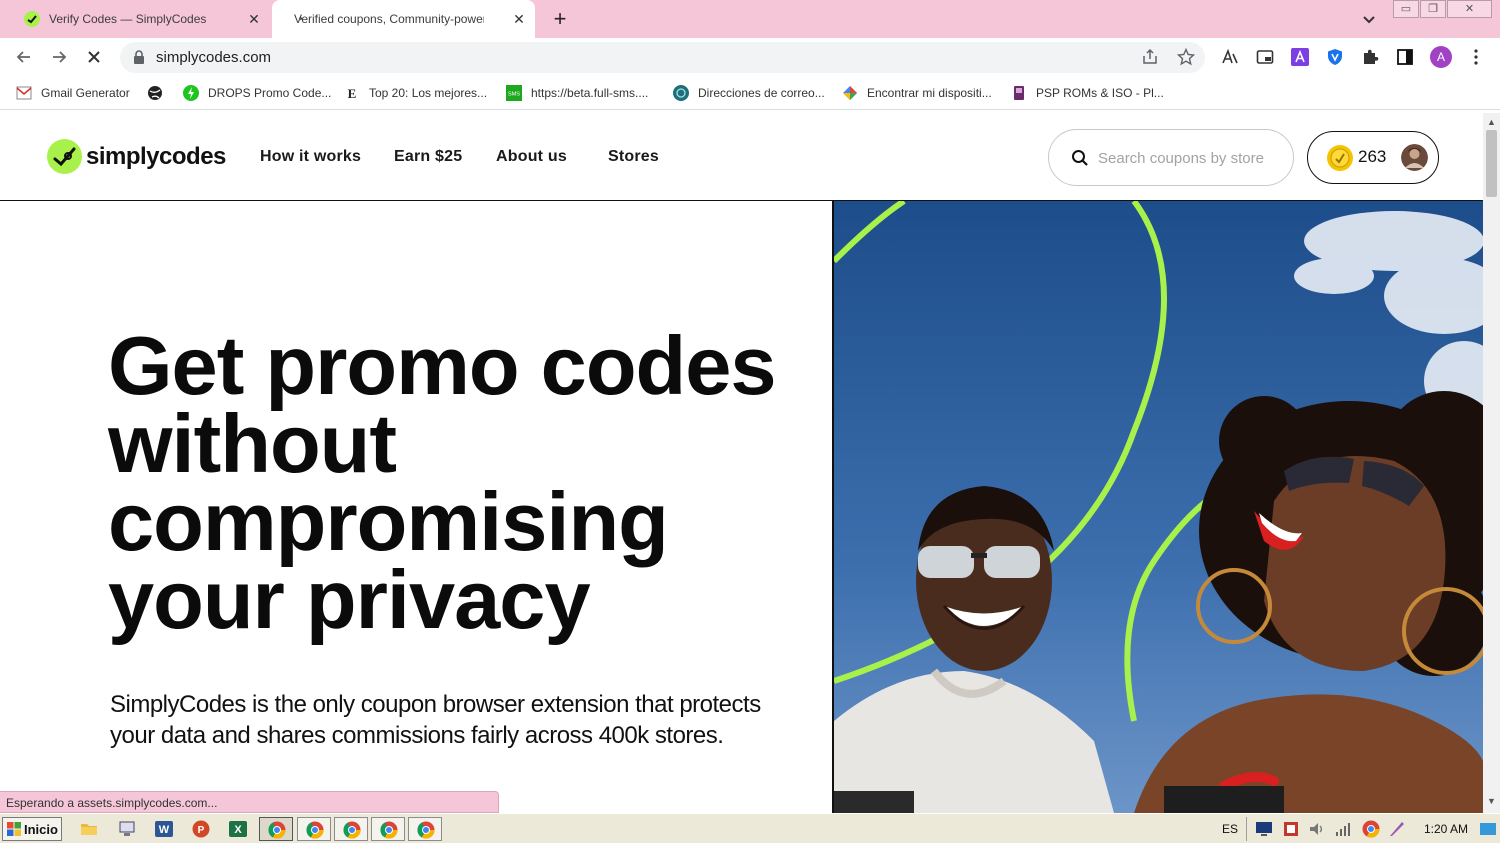  What do you see at coordinates (1405, 57) in the screenshot?
I see `side-panel-icon` at bounding box center [1405, 57].